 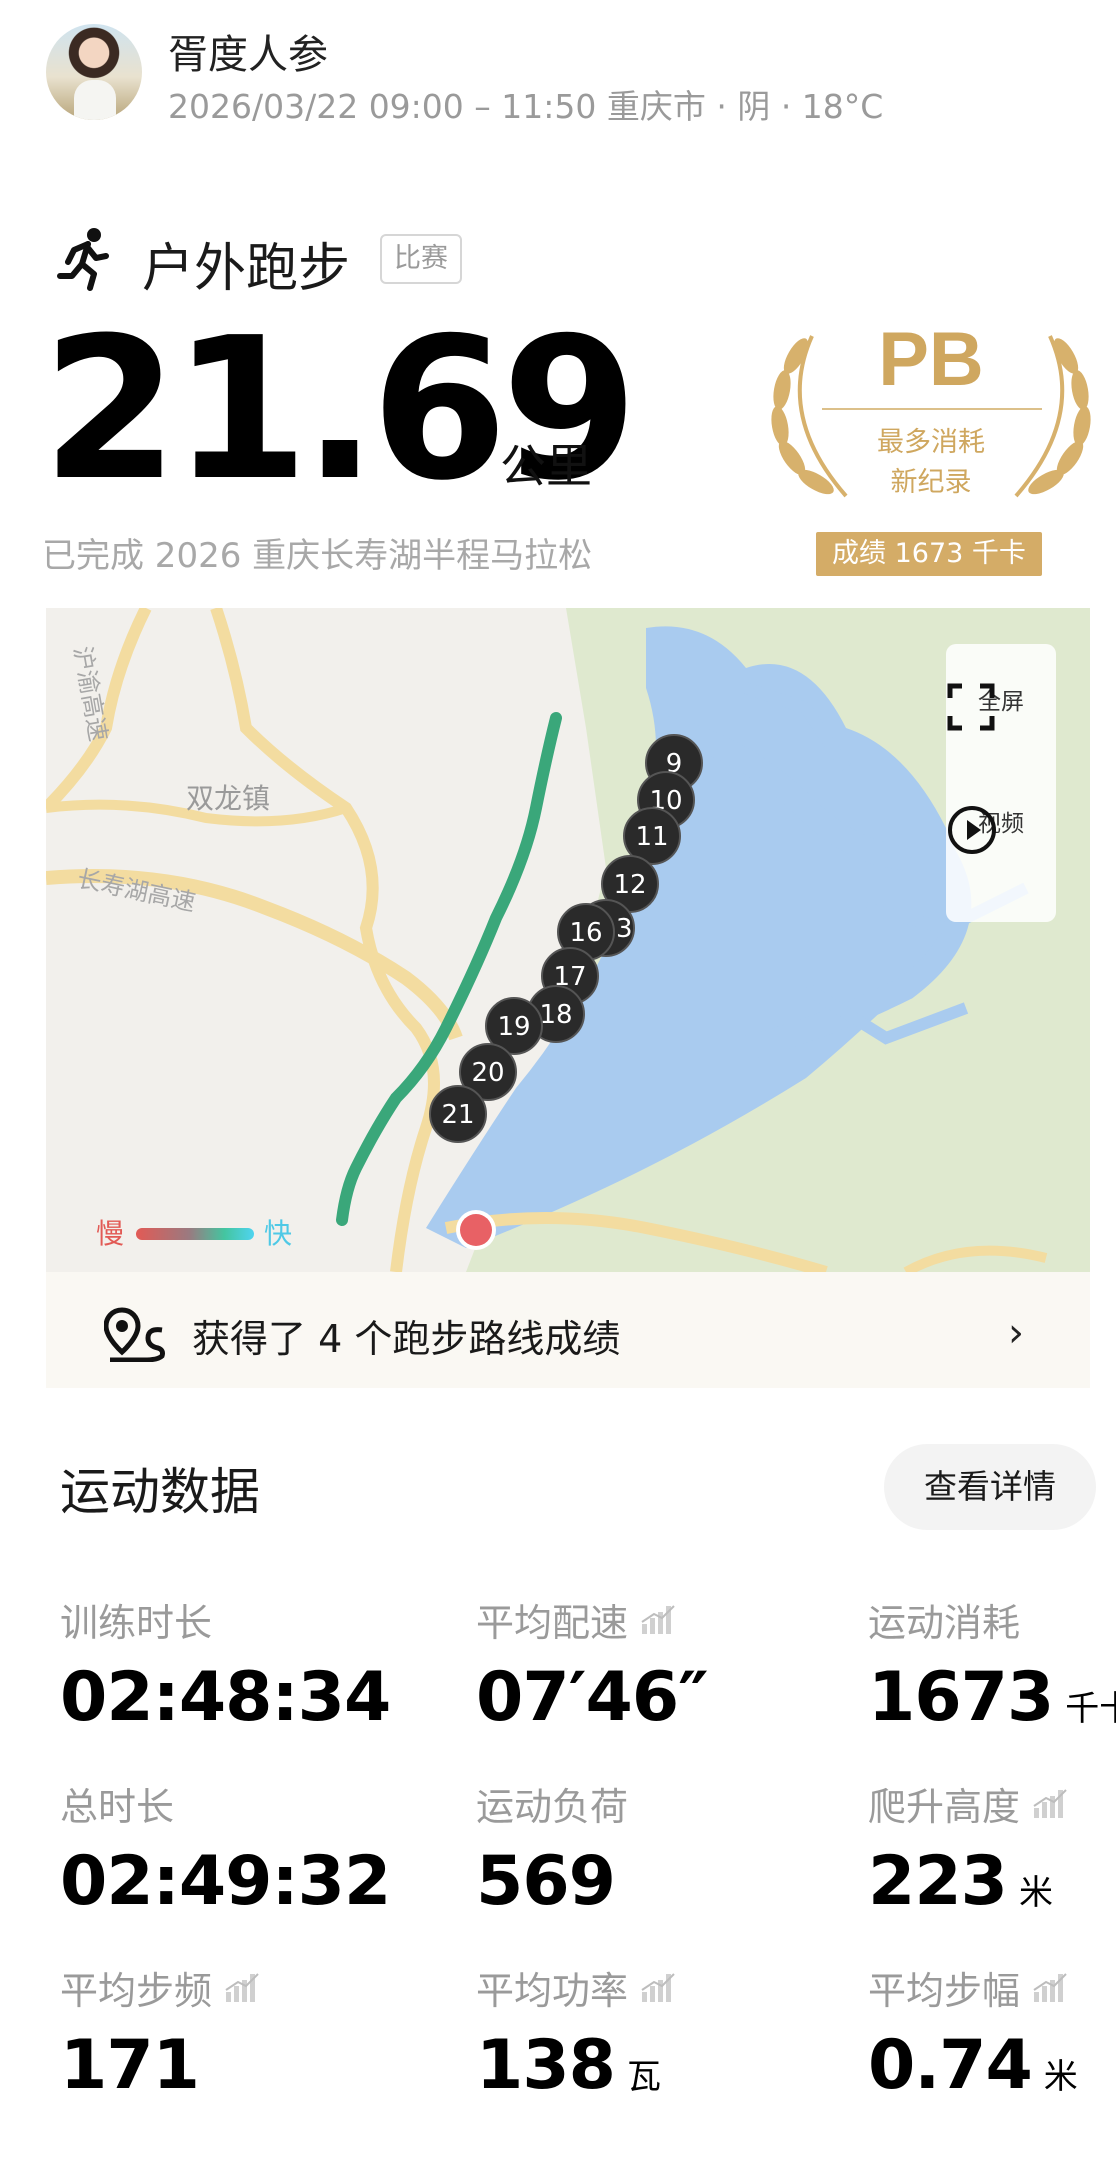 What do you see at coordinates (636, 1881) in the screenshot?
I see `stat-value: 569` at bounding box center [636, 1881].